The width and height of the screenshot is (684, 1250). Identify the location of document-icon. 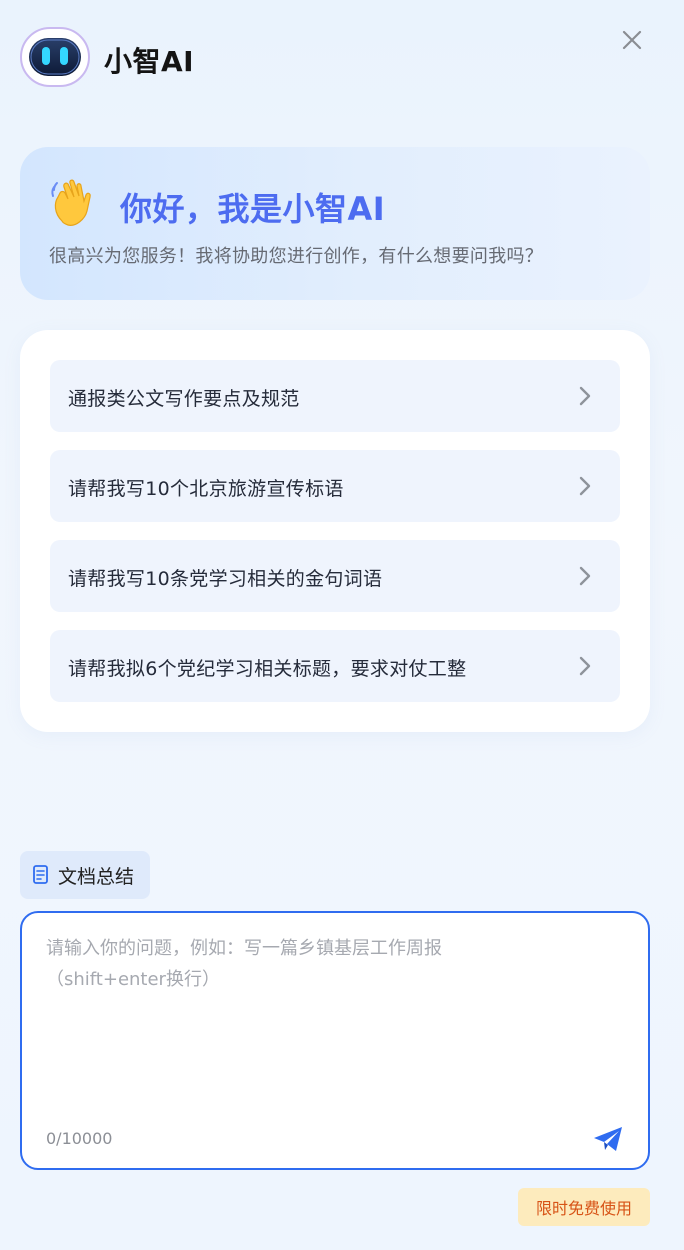
(40, 874).